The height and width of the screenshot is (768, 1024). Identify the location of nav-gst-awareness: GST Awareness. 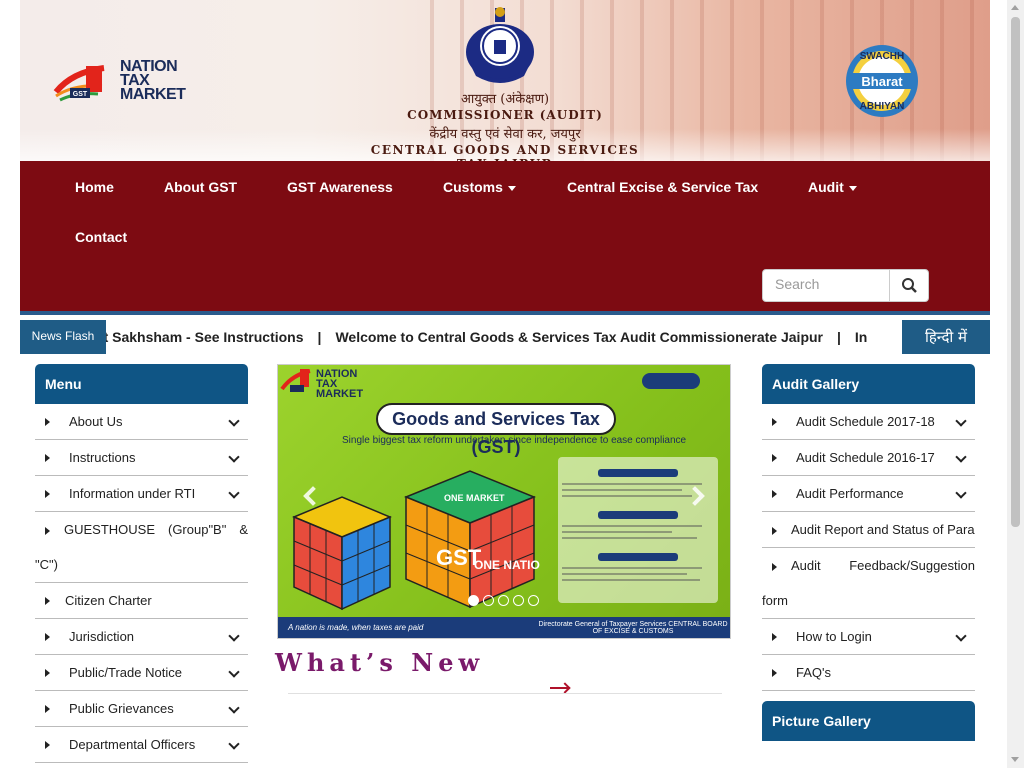
(340, 187).